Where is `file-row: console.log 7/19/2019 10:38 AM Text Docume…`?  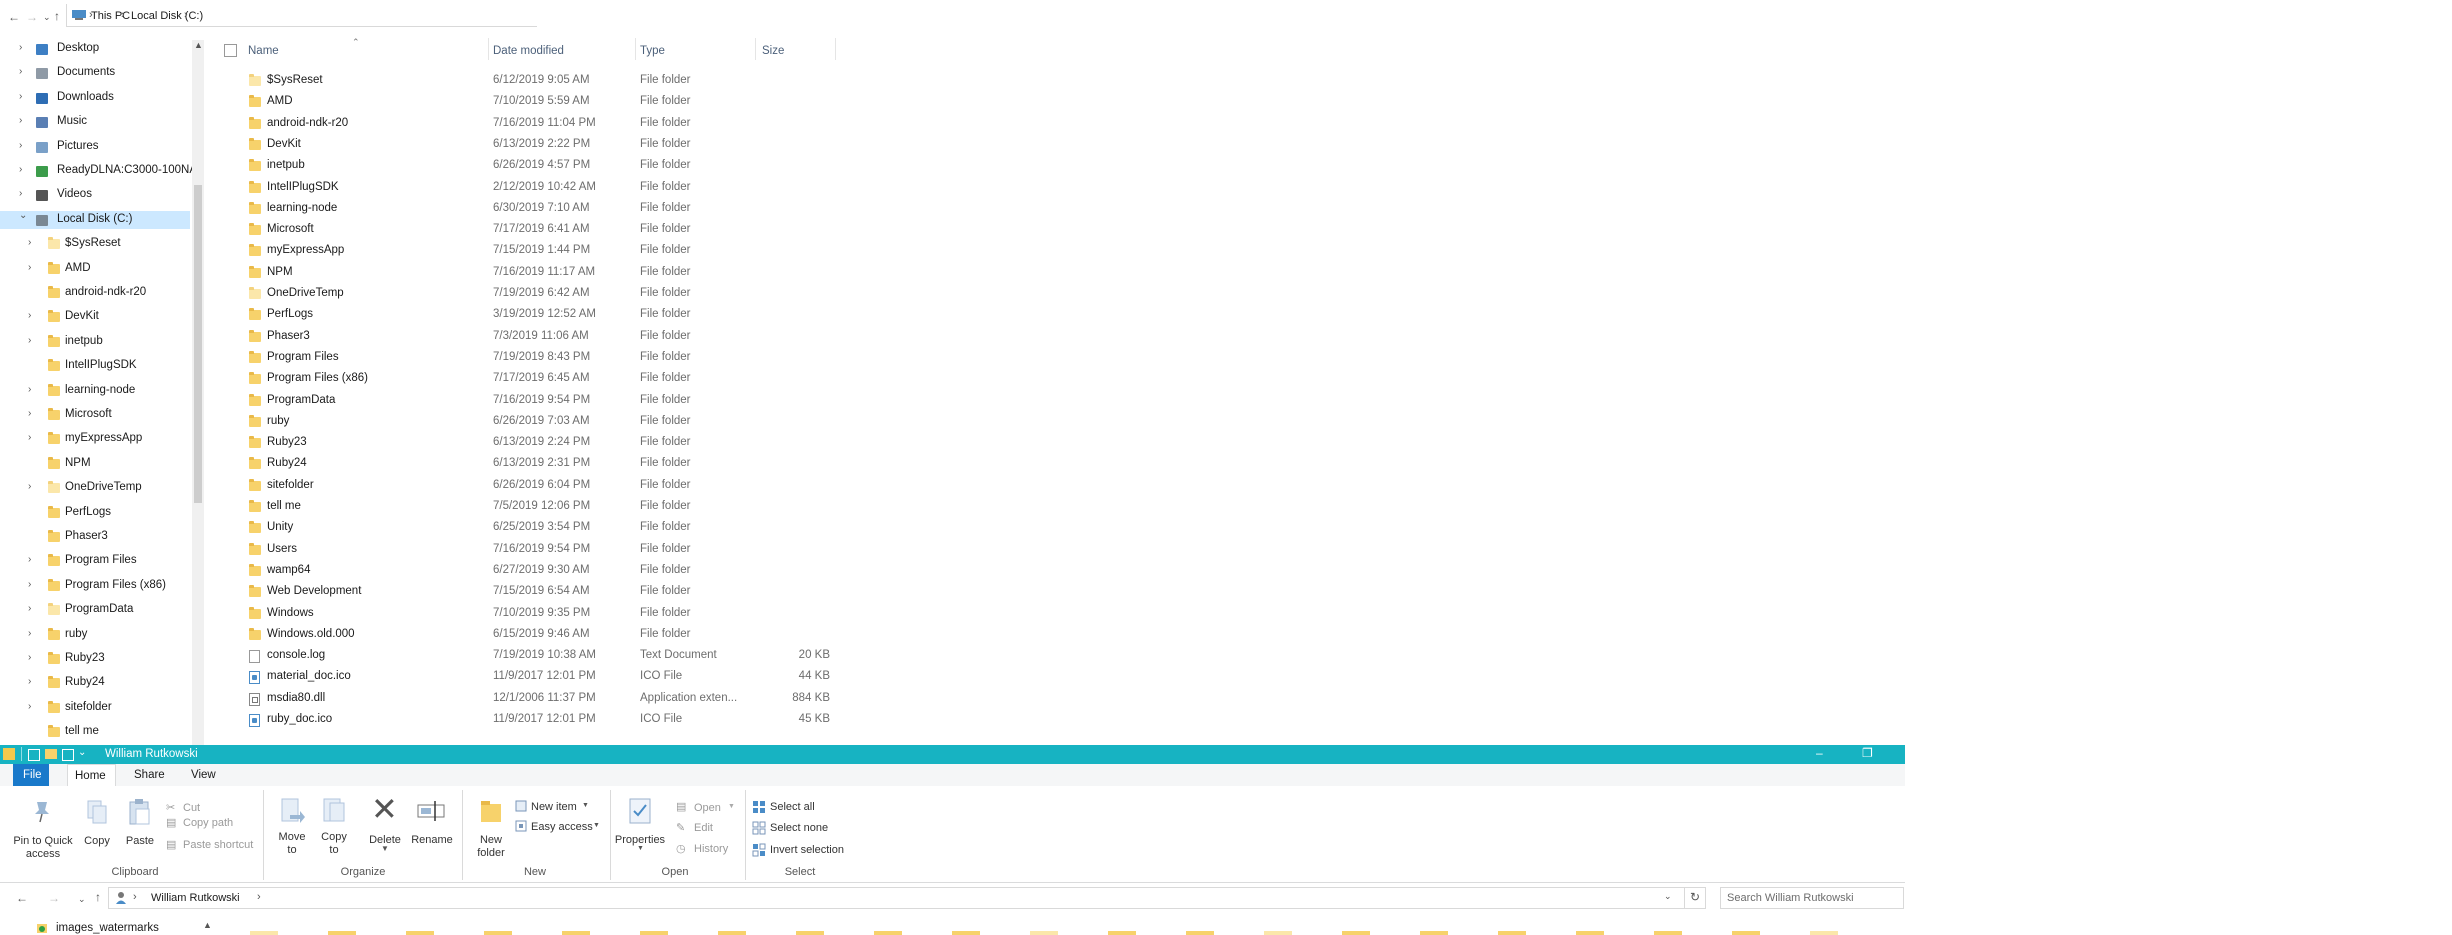 file-row: console.log 7/19/2019 10:38 AM Text Docume… is located at coordinates (540, 656).